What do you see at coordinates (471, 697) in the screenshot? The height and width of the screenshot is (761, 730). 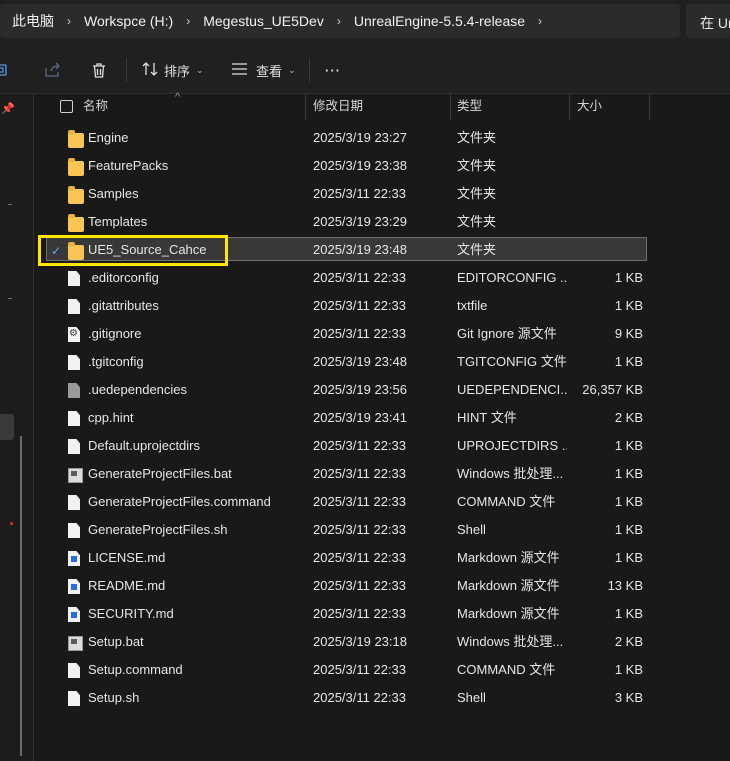 I see `file-type: Shell` at bounding box center [471, 697].